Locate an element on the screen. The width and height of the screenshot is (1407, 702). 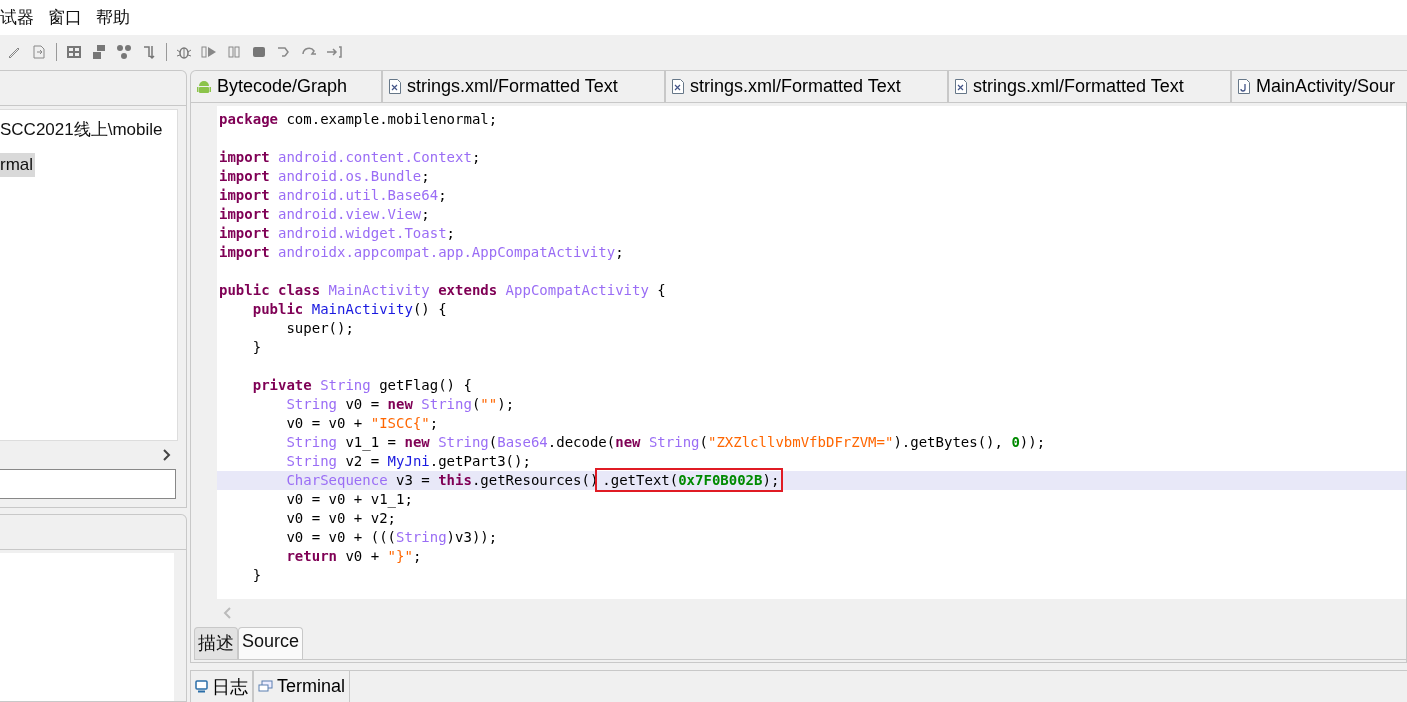
editor-tab: MainActivity/Sour is located at coordinates (1319, 86).